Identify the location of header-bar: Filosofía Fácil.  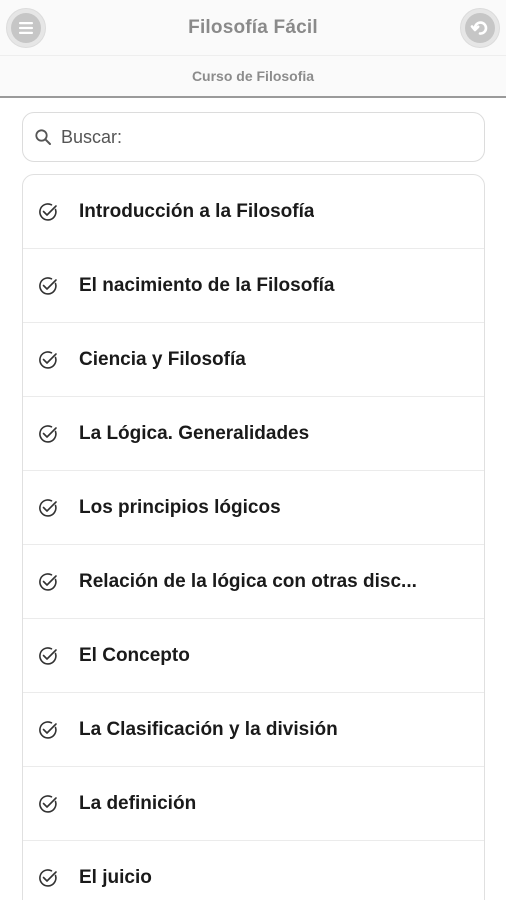
(253, 28).